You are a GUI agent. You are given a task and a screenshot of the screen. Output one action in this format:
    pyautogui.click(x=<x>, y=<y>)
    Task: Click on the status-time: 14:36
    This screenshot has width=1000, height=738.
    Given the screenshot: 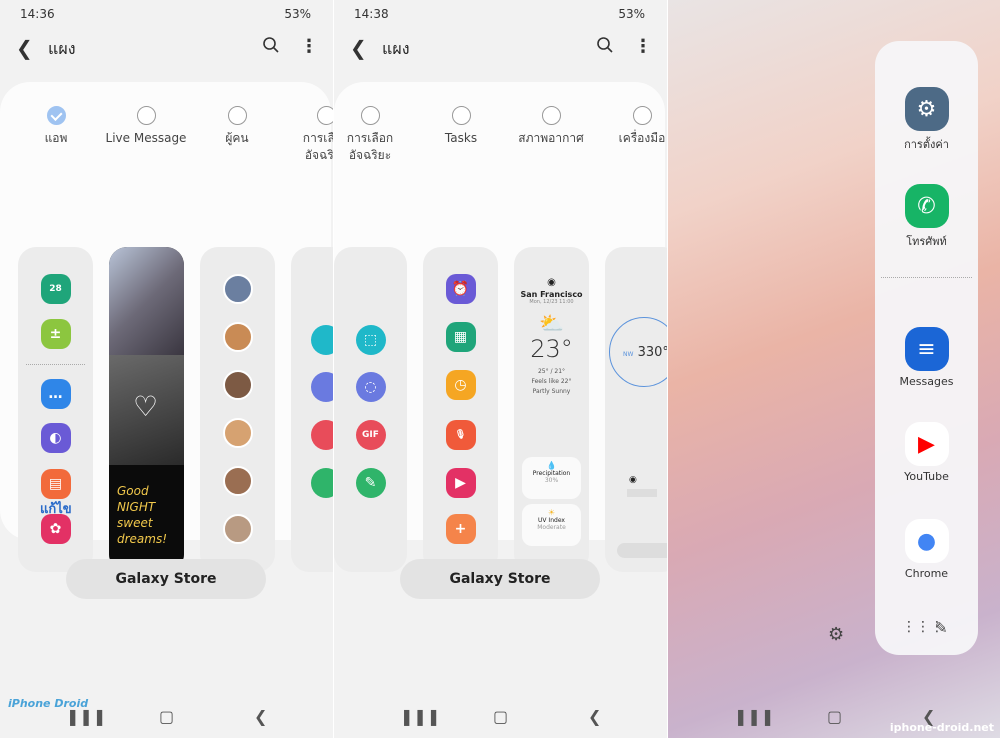 What is the action you would take?
    pyautogui.click(x=37, y=14)
    